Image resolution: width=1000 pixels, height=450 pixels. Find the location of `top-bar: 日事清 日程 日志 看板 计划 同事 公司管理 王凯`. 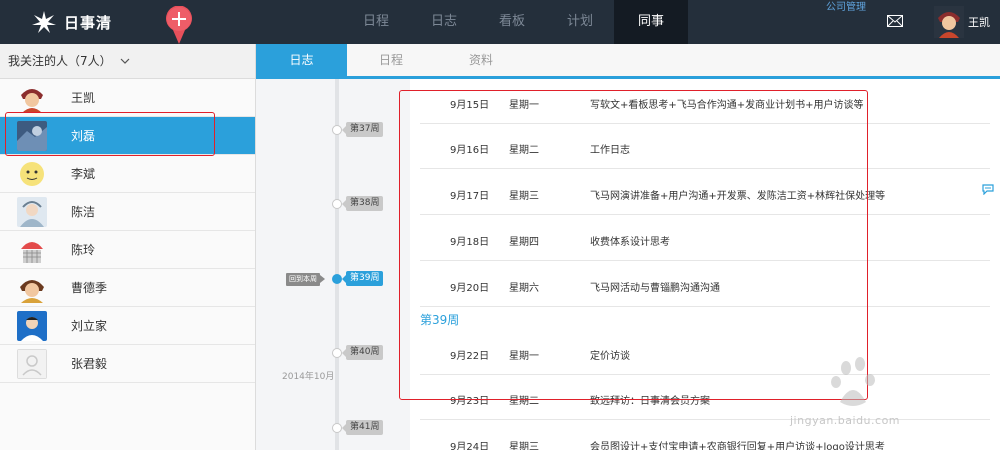

top-bar: 日事清 日程 日志 看板 计划 同事 公司管理 王凯 is located at coordinates (500, 22).